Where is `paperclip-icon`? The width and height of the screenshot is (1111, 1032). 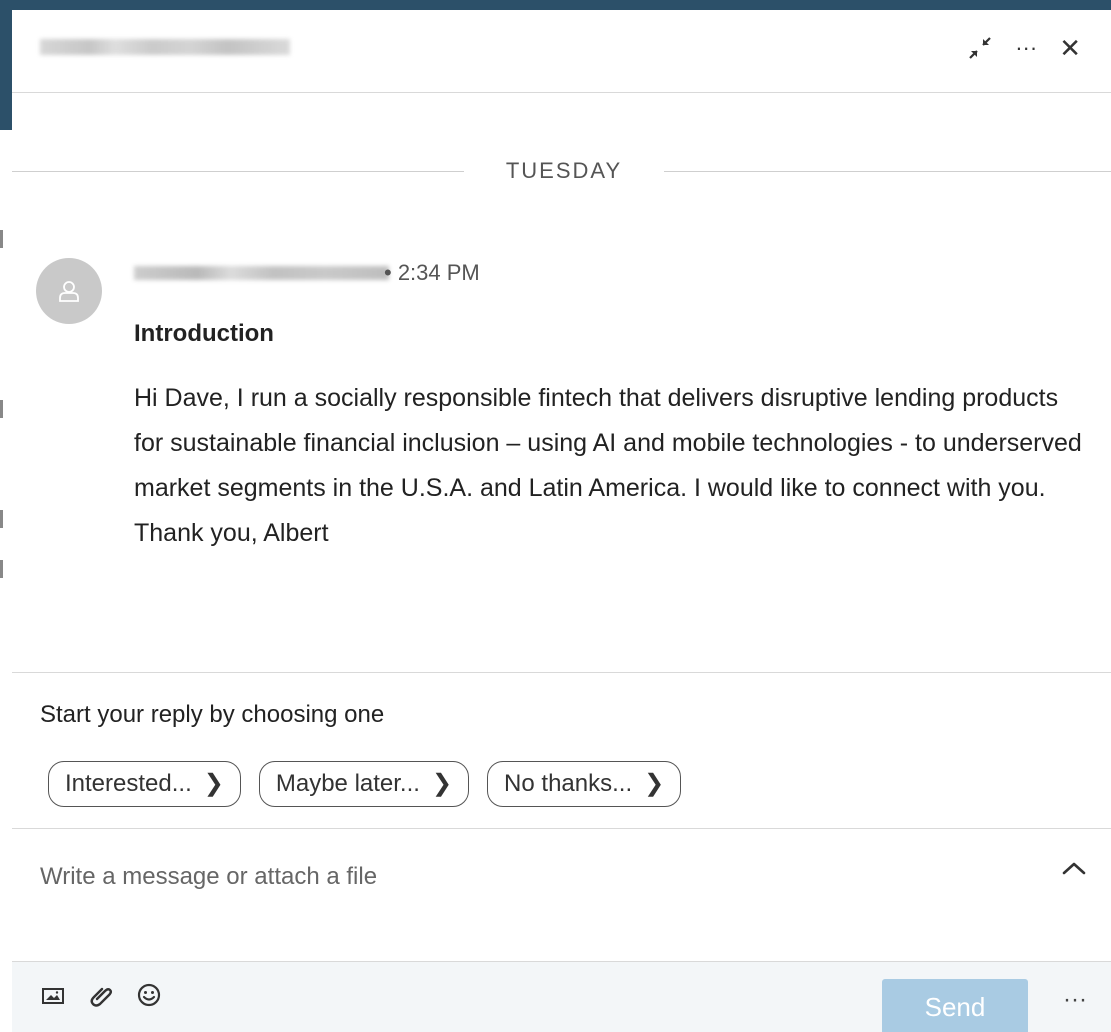 paperclip-icon is located at coordinates (101, 997).